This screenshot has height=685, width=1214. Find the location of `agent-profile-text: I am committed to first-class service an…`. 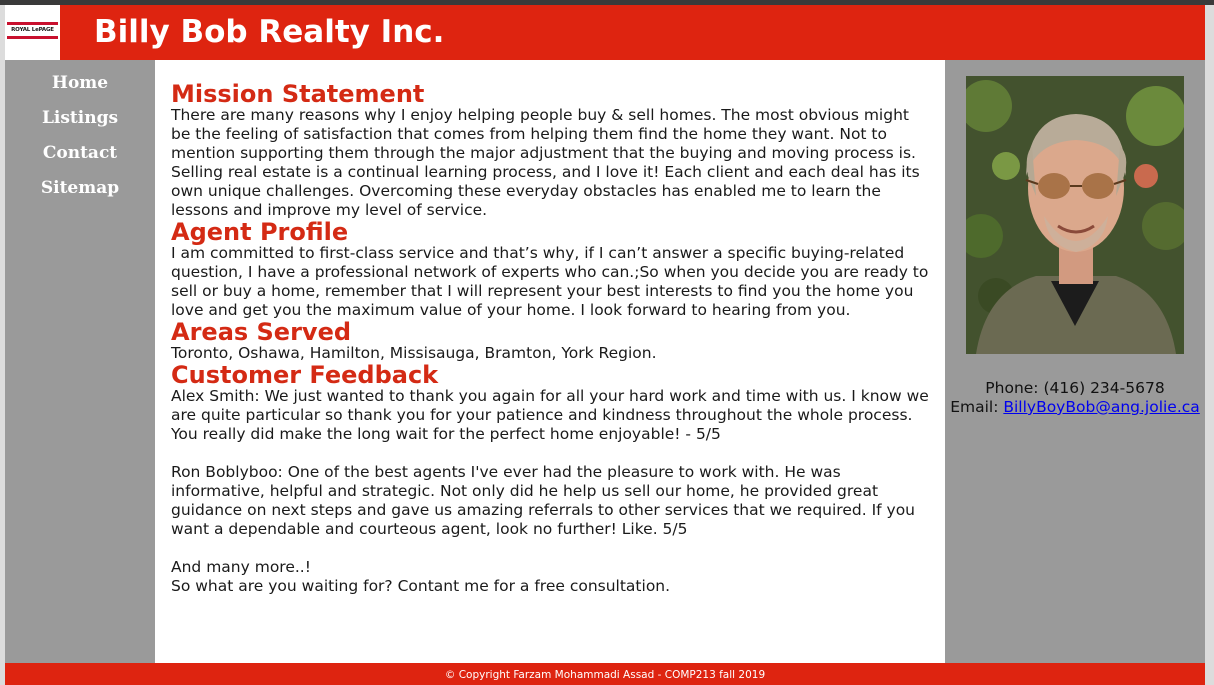

agent-profile-text: I am committed to first-class service an… is located at coordinates (550, 281).